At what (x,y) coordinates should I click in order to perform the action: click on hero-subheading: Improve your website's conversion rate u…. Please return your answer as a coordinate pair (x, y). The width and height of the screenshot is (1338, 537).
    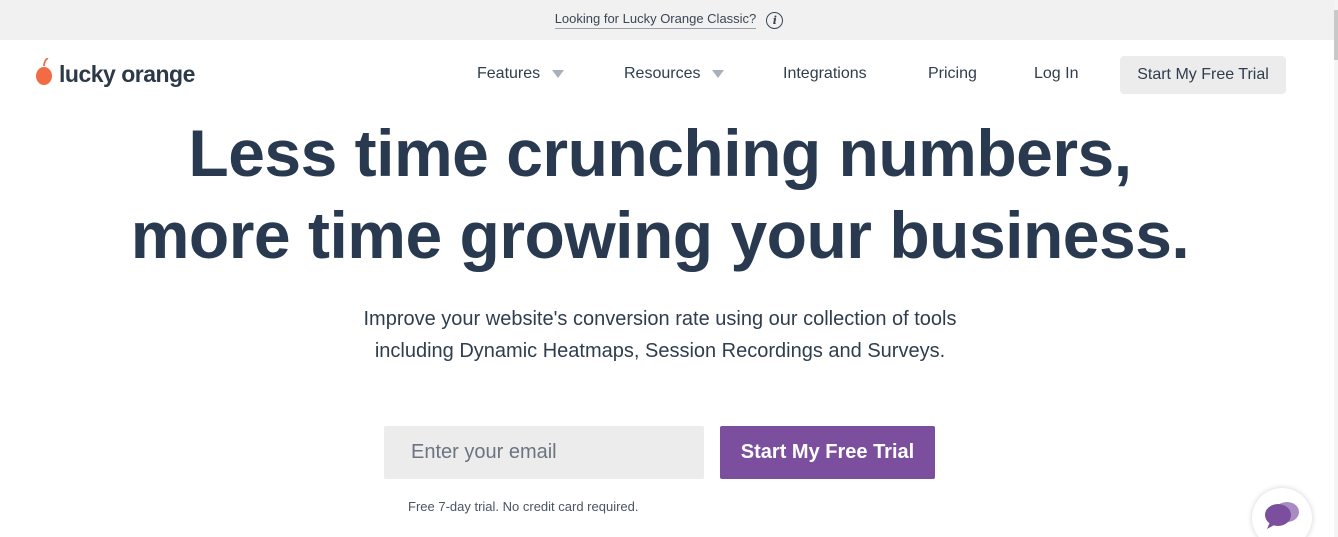
    Looking at the image, I should click on (660, 335).